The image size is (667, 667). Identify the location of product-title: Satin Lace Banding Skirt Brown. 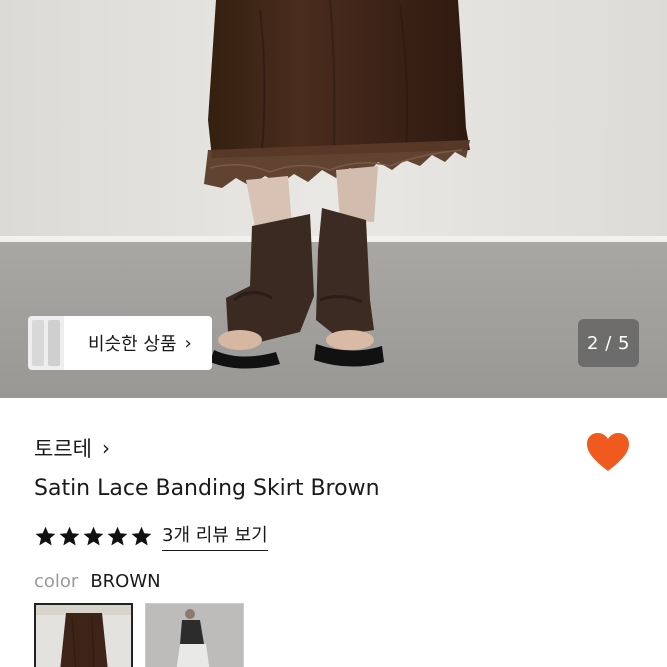
(207, 488).